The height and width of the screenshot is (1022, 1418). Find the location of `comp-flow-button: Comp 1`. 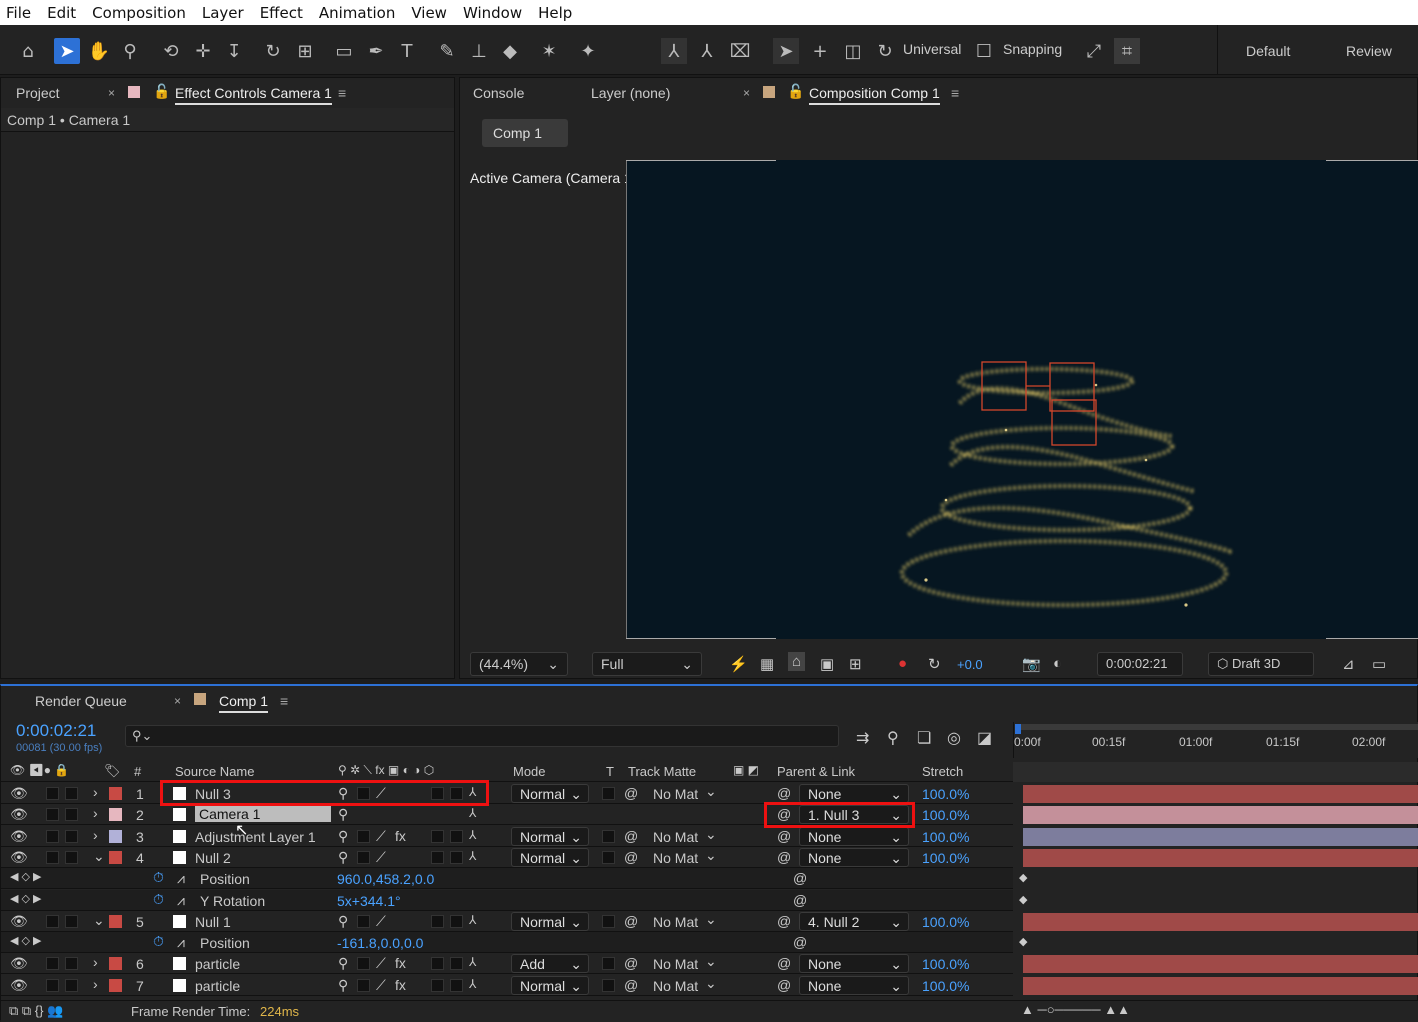

comp-flow-button: Comp 1 is located at coordinates (525, 133).